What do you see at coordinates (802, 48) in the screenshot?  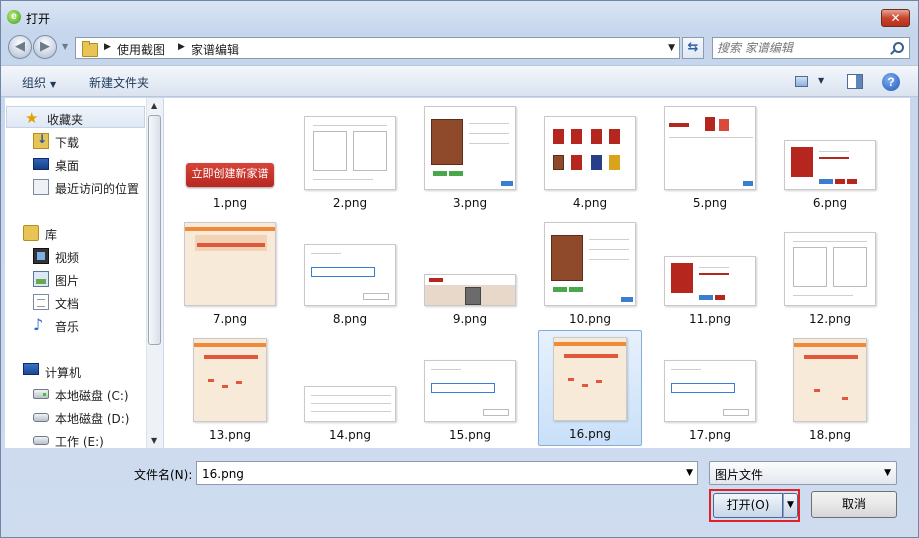 I see `search-input` at bounding box center [802, 48].